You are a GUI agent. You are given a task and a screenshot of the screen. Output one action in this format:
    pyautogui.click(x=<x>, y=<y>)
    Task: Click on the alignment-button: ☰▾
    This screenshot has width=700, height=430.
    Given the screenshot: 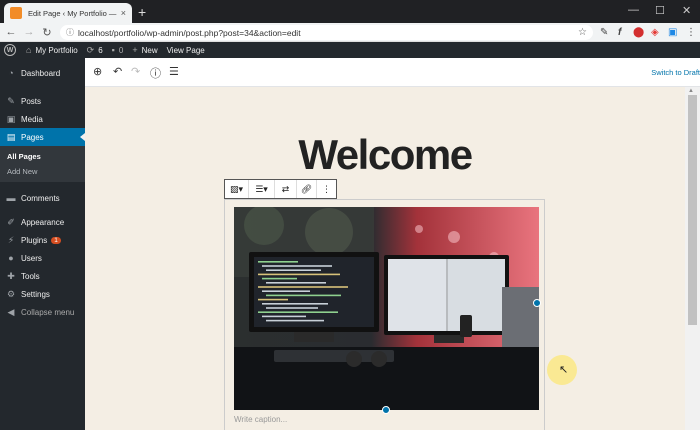 What is the action you would take?
    pyautogui.click(x=262, y=189)
    